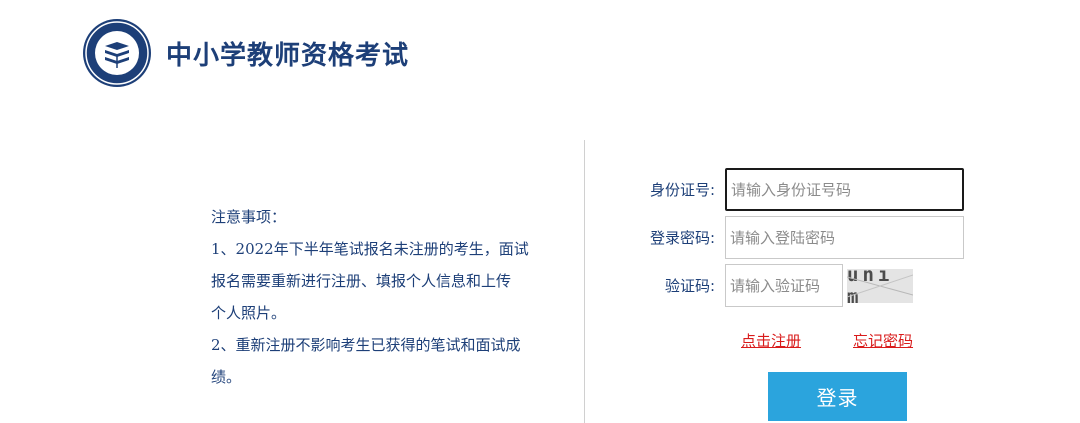 This screenshot has height=423, width=1080. I want to click on notice-line: 1、2022年下半年笔试报名未注册的考生，面试, so click(370, 249).